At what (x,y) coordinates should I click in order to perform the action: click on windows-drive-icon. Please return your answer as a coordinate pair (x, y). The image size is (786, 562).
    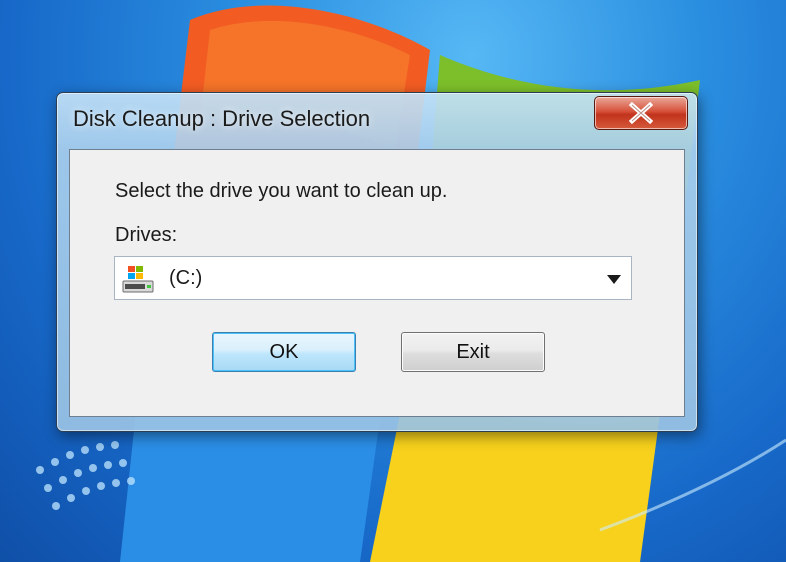
    Looking at the image, I should click on (138, 279).